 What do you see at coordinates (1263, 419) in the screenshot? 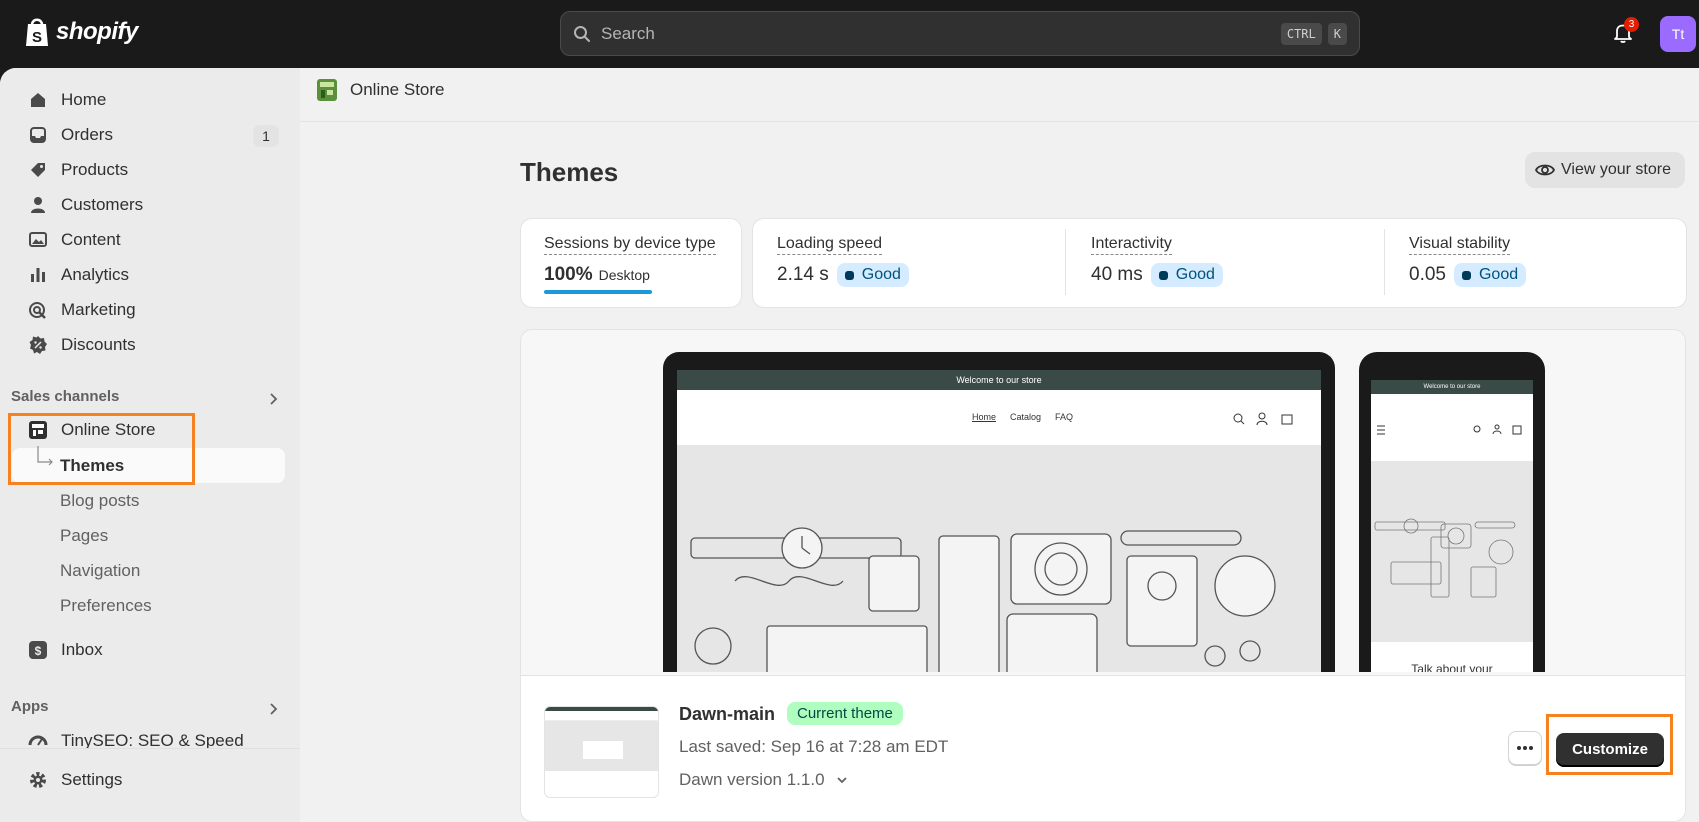
I see `store-header-icons` at bounding box center [1263, 419].